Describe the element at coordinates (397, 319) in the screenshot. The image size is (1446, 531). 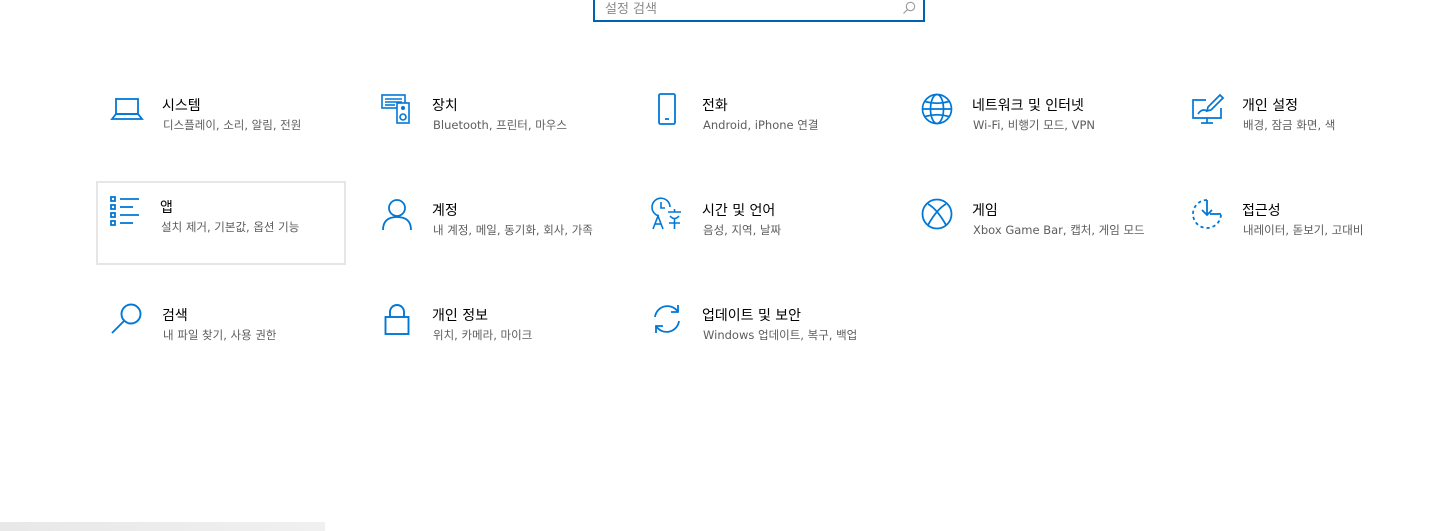
I see `lock-icon` at that location.